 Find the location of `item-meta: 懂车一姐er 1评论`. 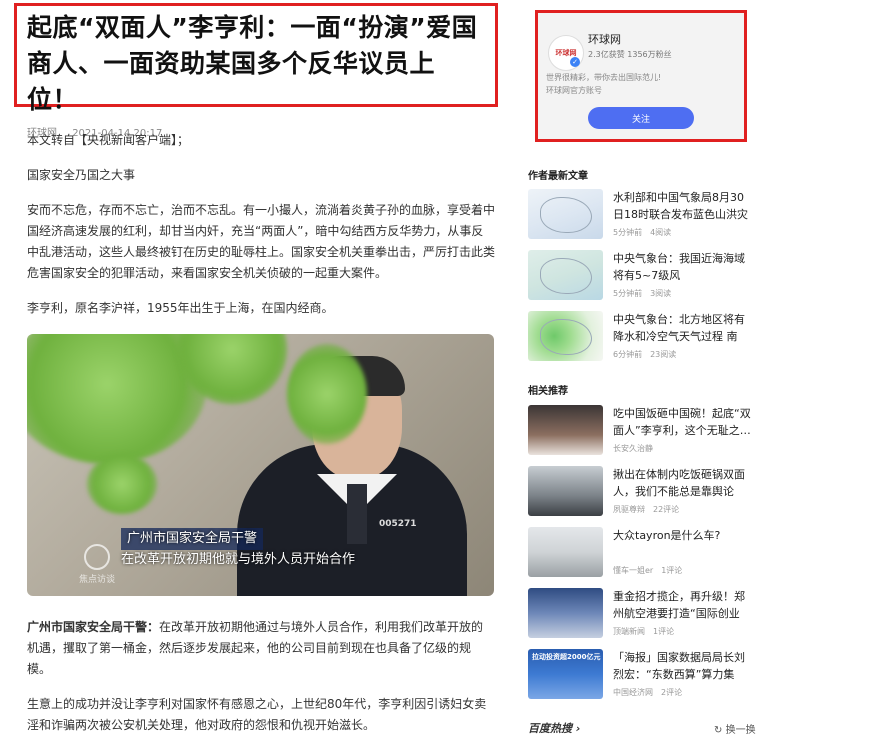

item-meta: 懂车一姐er 1评论 is located at coordinates (648, 570).